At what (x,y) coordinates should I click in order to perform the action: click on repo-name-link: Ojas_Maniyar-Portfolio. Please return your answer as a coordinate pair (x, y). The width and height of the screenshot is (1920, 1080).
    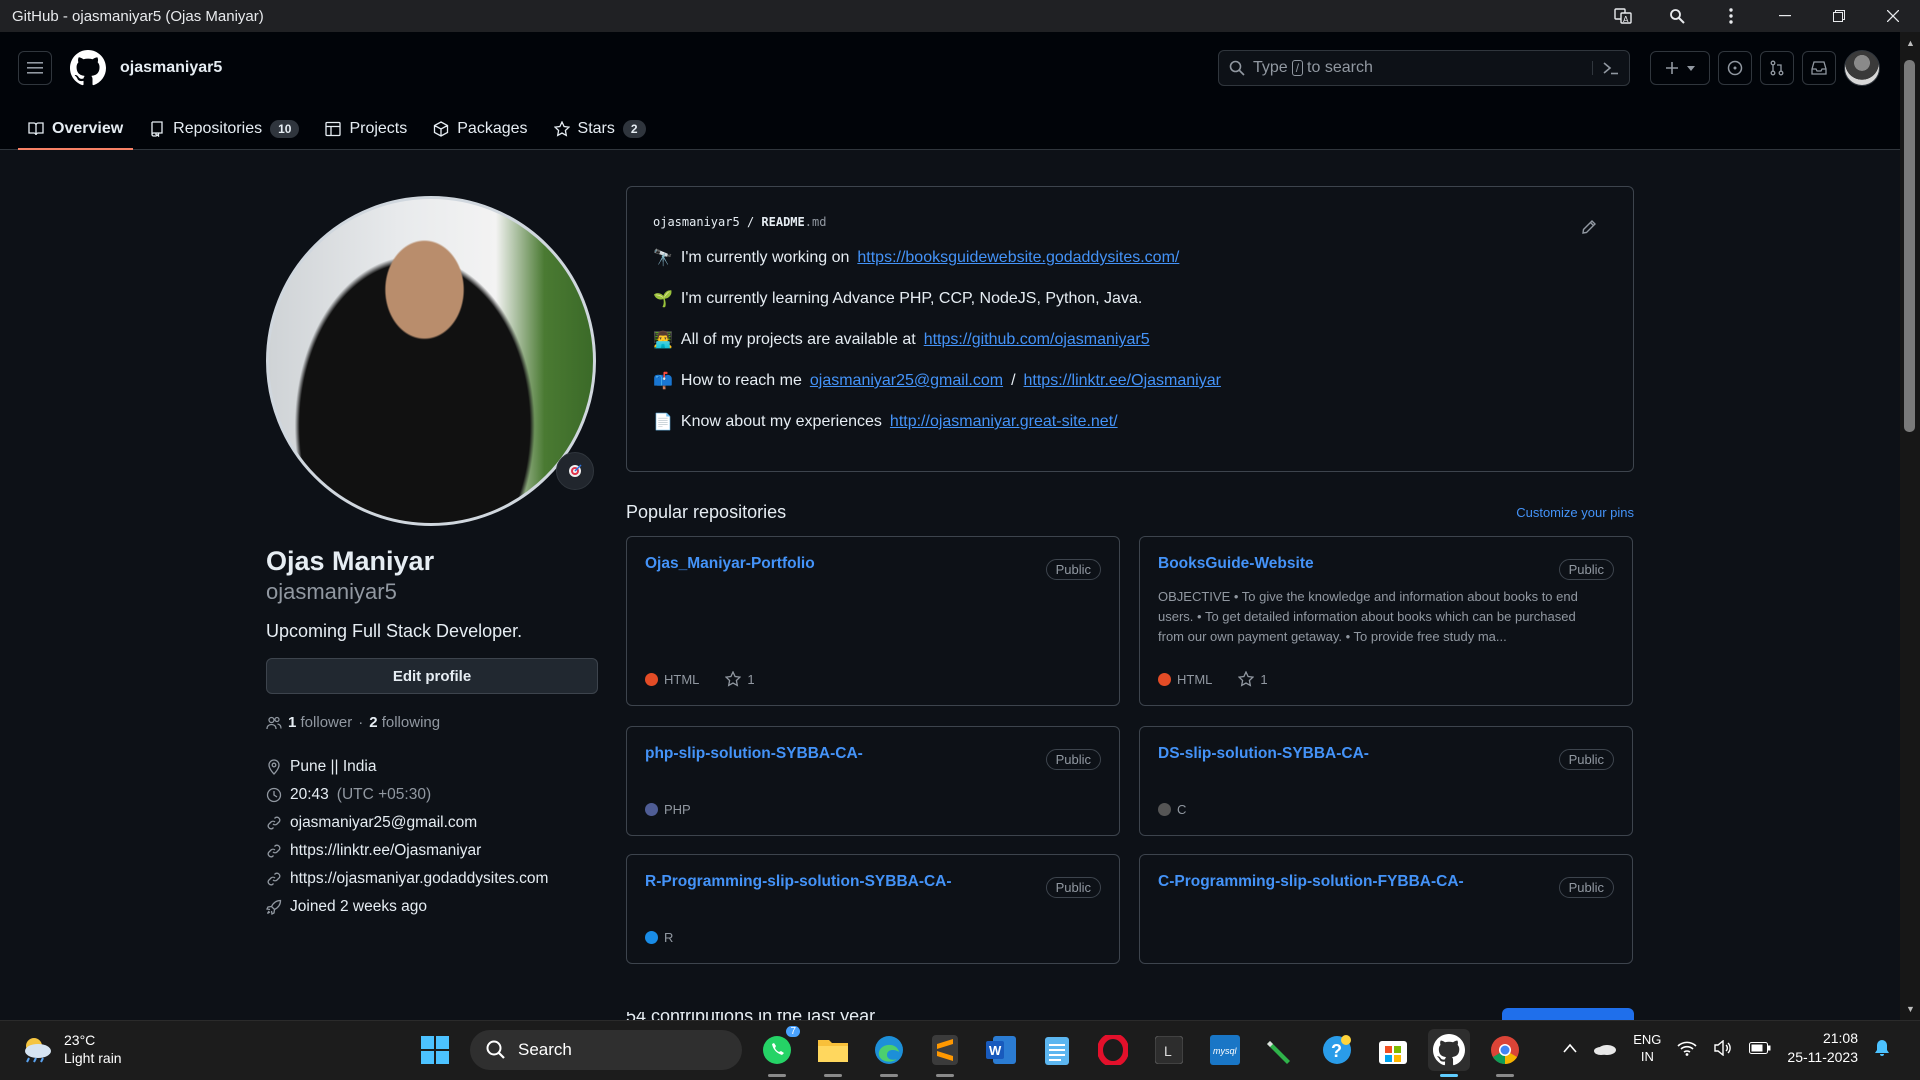
    Looking at the image, I should click on (730, 563).